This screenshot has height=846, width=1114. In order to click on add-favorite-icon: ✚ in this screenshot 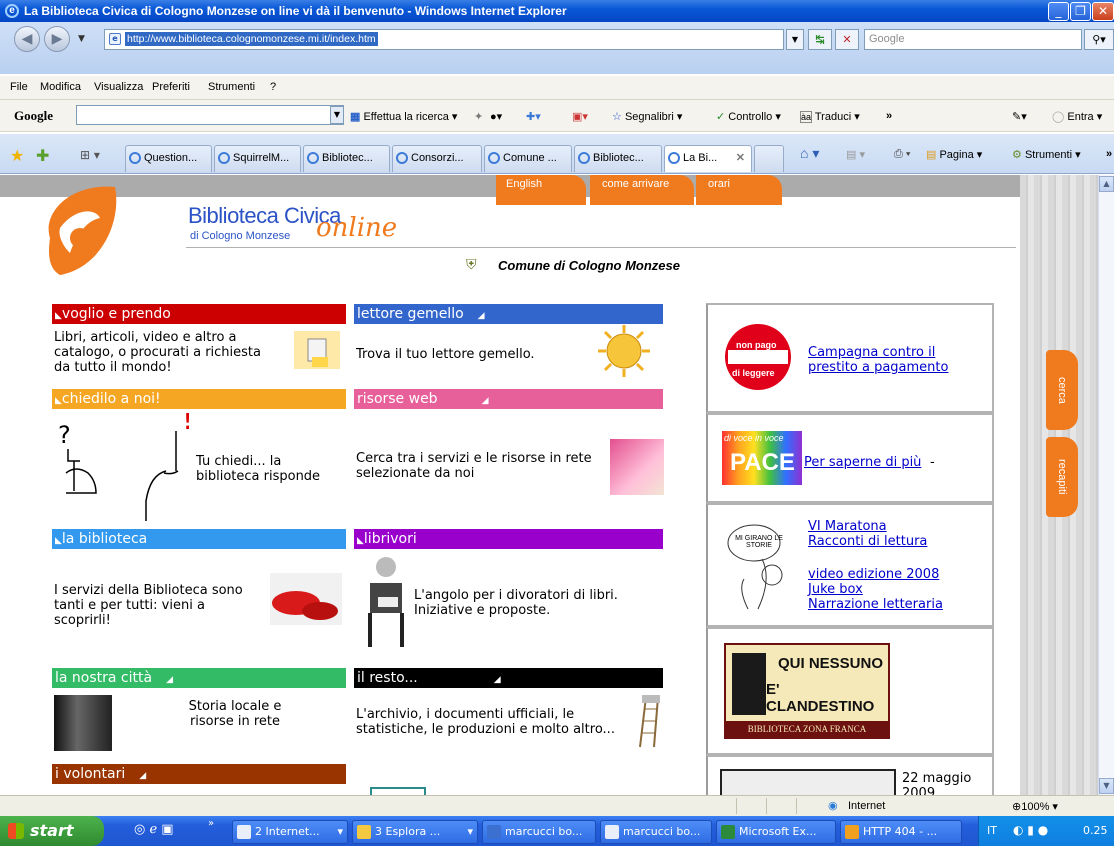, I will do `click(42, 155)`.